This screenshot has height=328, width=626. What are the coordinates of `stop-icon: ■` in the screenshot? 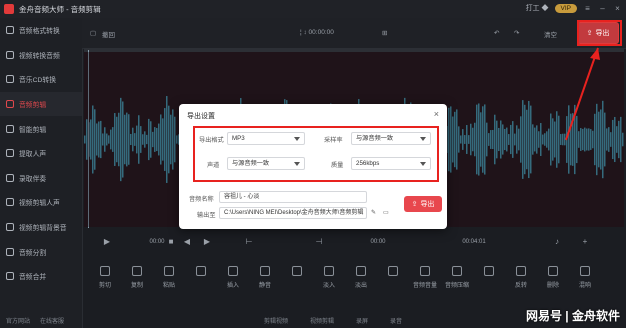 It's located at (171, 242).